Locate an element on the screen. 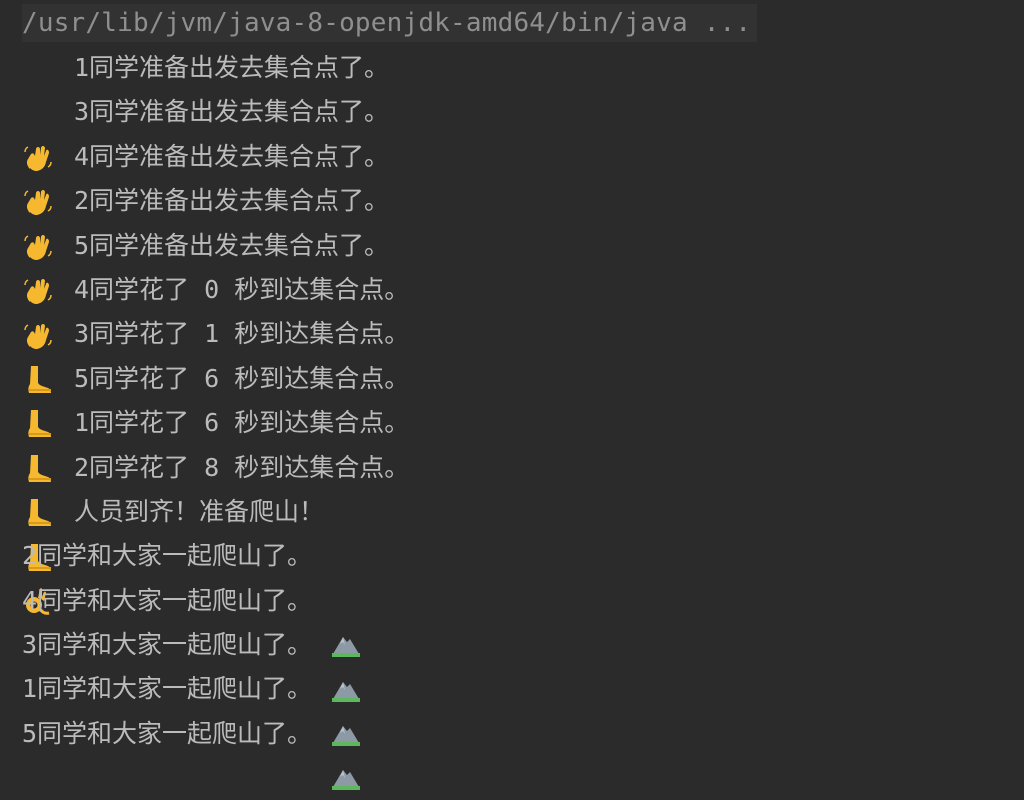 This screenshot has width=1024, height=800. log-text: 1同学准备出发去集合点了。 is located at coordinates (232, 67).